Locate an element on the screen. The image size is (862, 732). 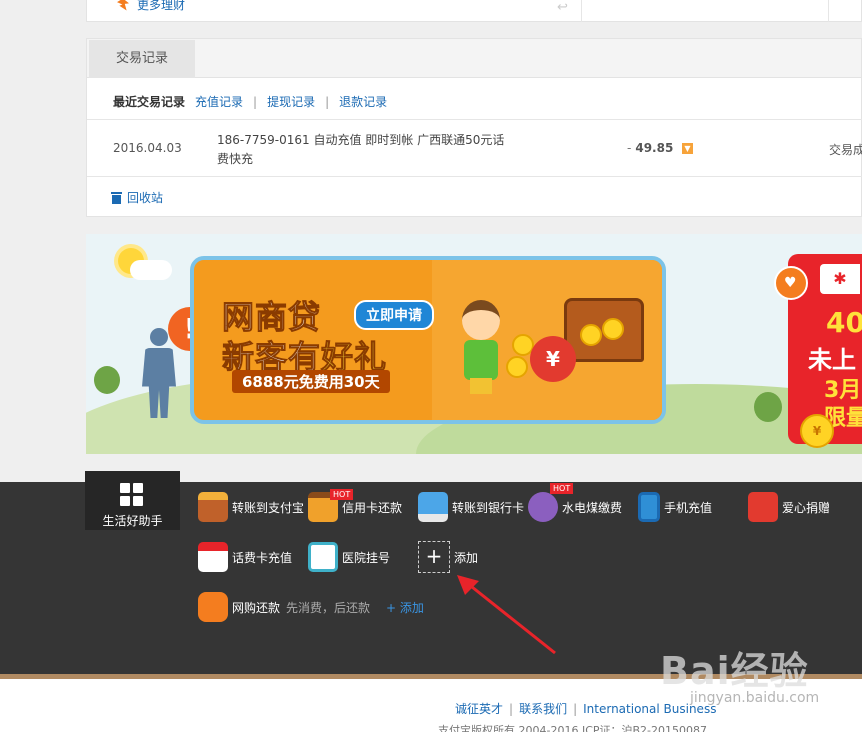
service-transfer-alipay: 转账到支付宝 is located at coordinates (251, 507).